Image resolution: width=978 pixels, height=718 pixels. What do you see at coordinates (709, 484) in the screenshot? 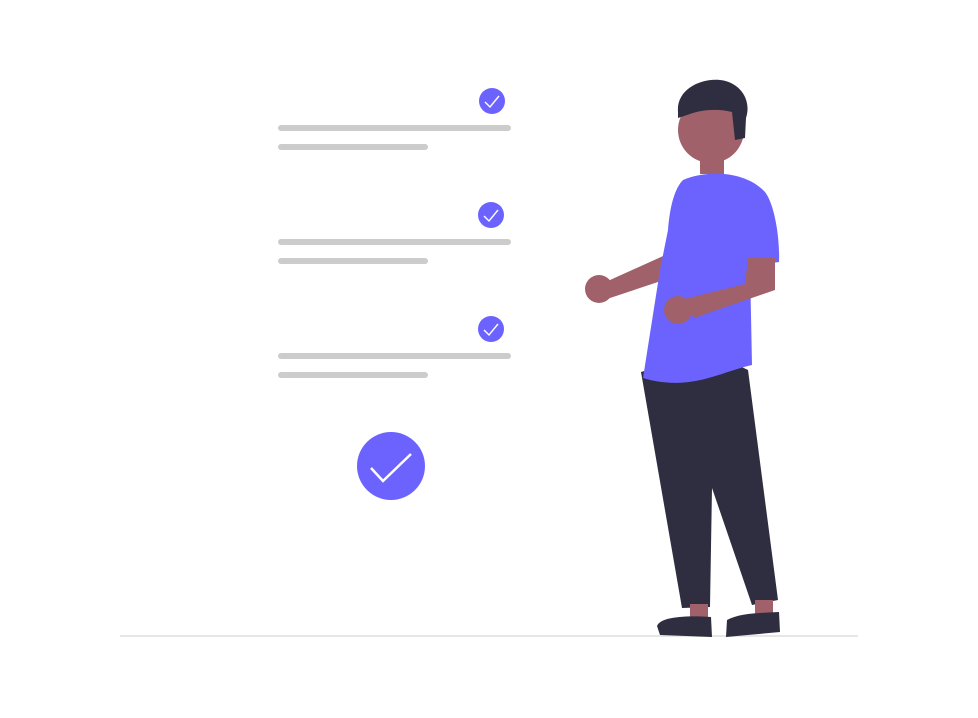
I see `person-pants` at bounding box center [709, 484].